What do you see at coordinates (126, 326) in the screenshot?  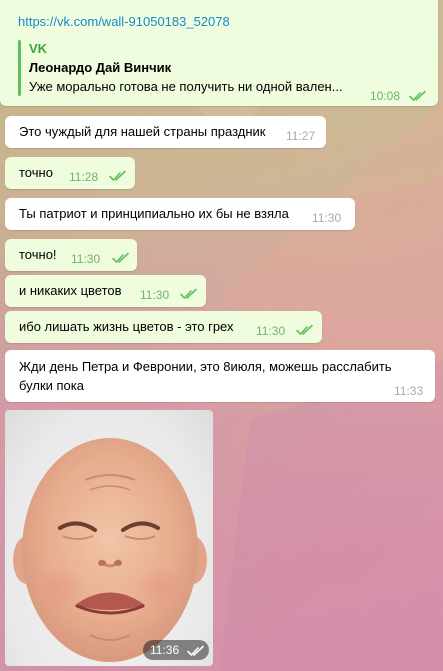 I see `message-text: ибо лишать жизнь цветов - это грех` at bounding box center [126, 326].